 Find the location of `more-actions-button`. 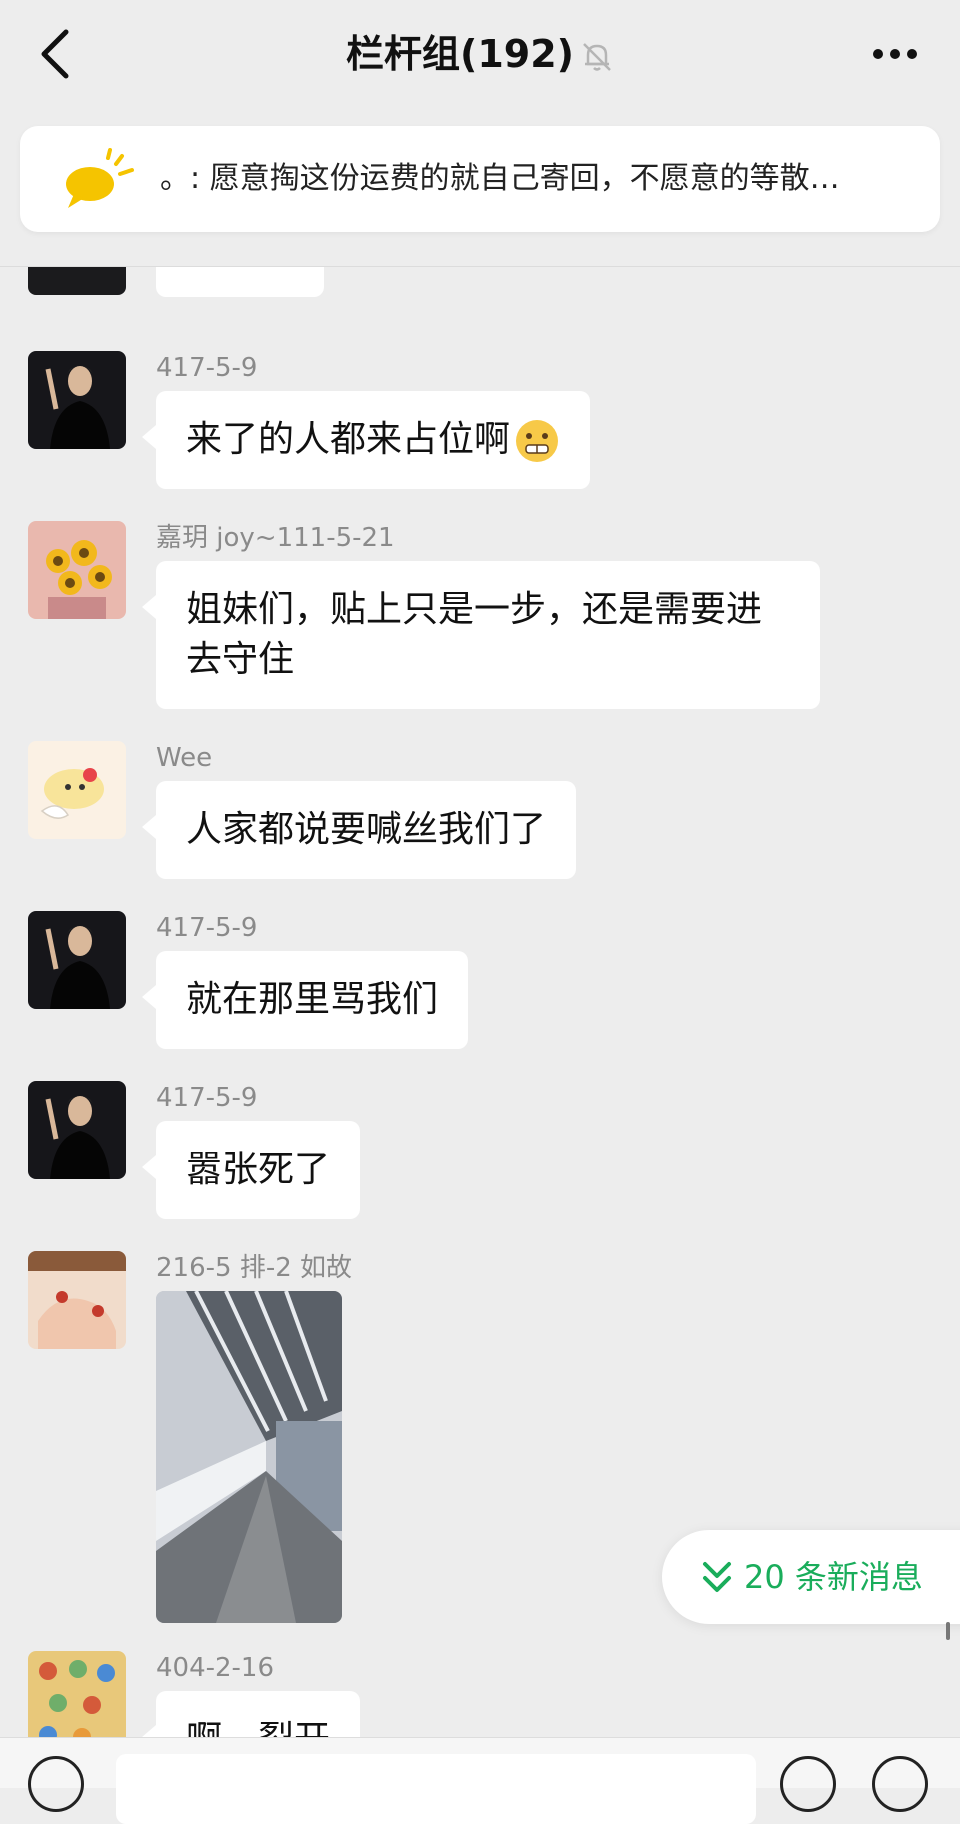

more-actions-button is located at coordinates (900, 1784).